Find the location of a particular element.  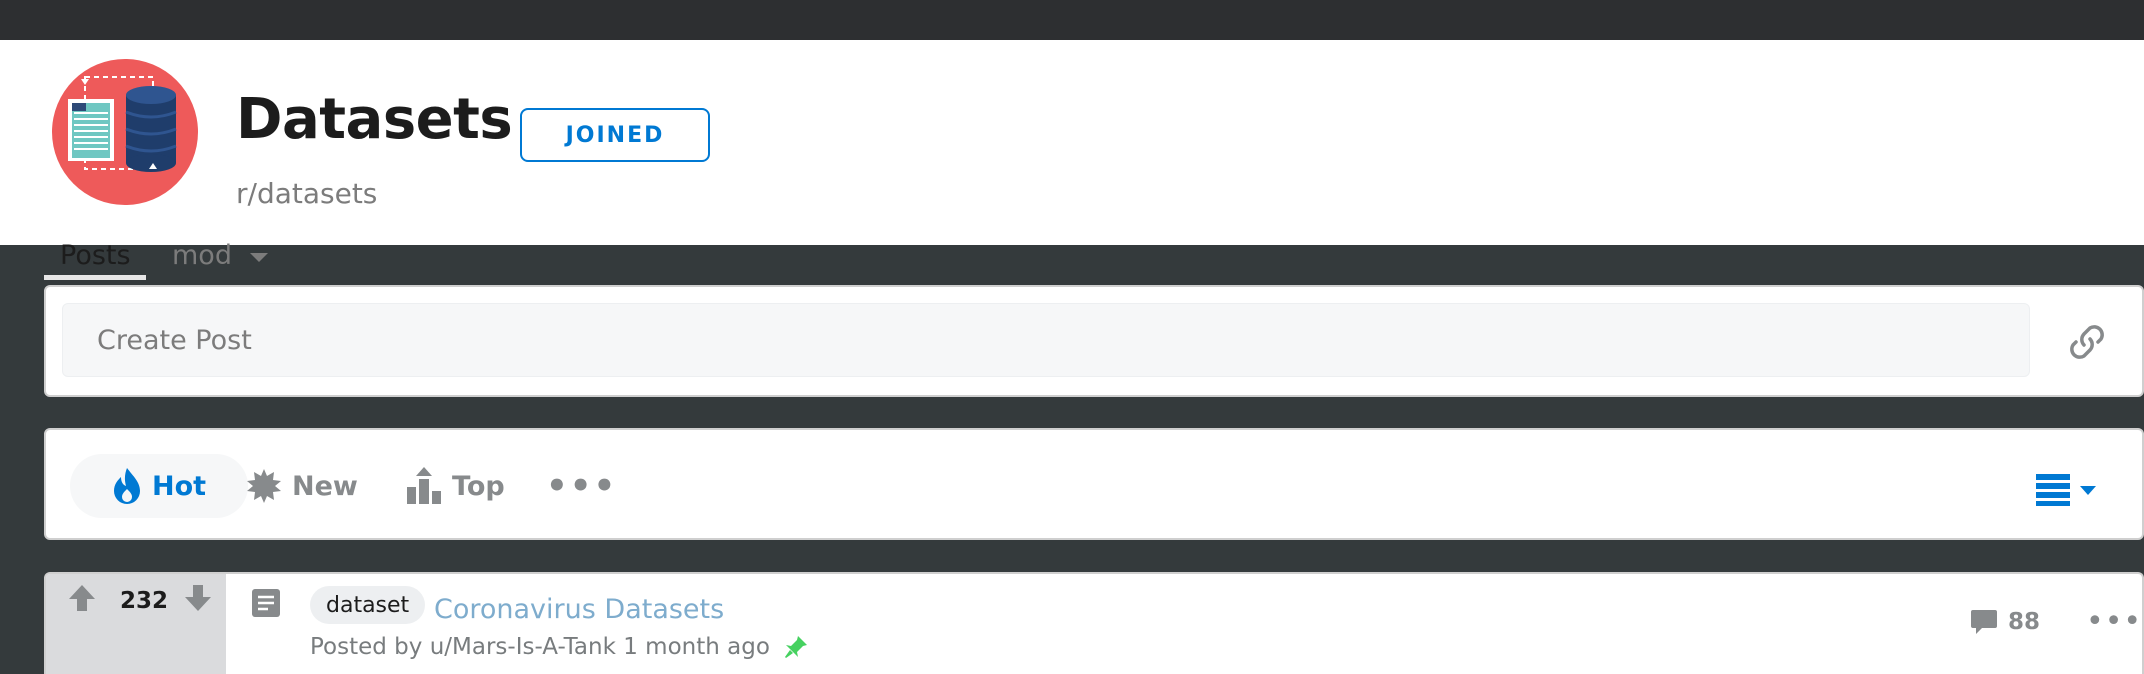

card-view-icon is located at coordinates (2053, 490).